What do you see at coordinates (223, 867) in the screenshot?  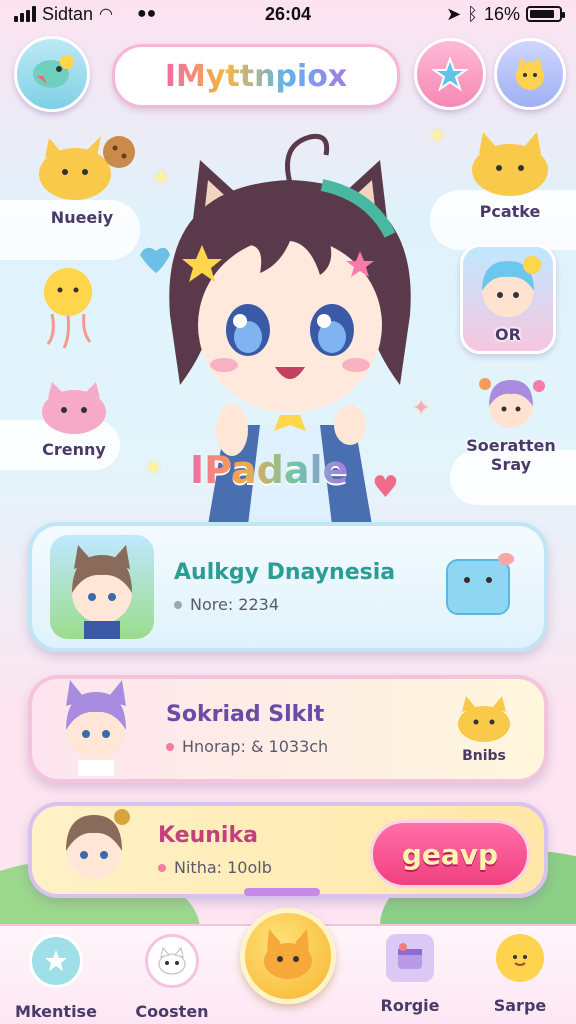 I see `card-meta-text: Nitha: 10olb` at bounding box center [223, 867].